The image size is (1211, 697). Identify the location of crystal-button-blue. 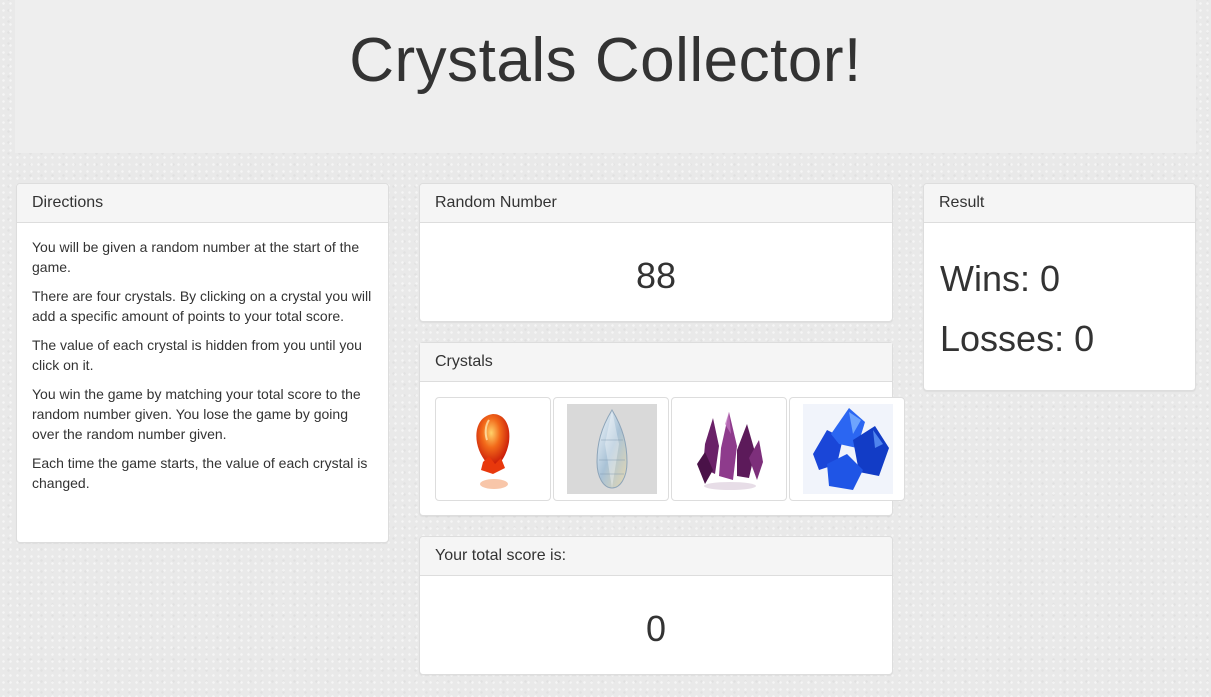
(847, 449).